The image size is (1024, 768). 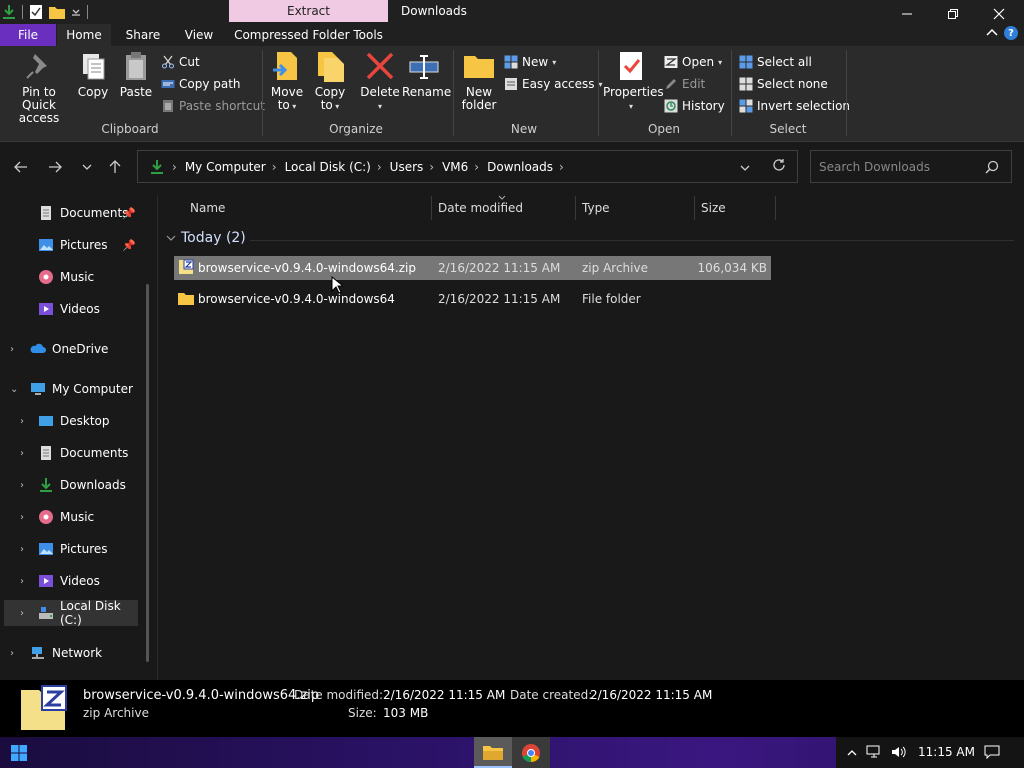 What do you see at coordinates (308, 35) in the screenshot?
I see `tab-compressed-folder-tools: Compressed Folder Tools` at bounding box center [308, 35].